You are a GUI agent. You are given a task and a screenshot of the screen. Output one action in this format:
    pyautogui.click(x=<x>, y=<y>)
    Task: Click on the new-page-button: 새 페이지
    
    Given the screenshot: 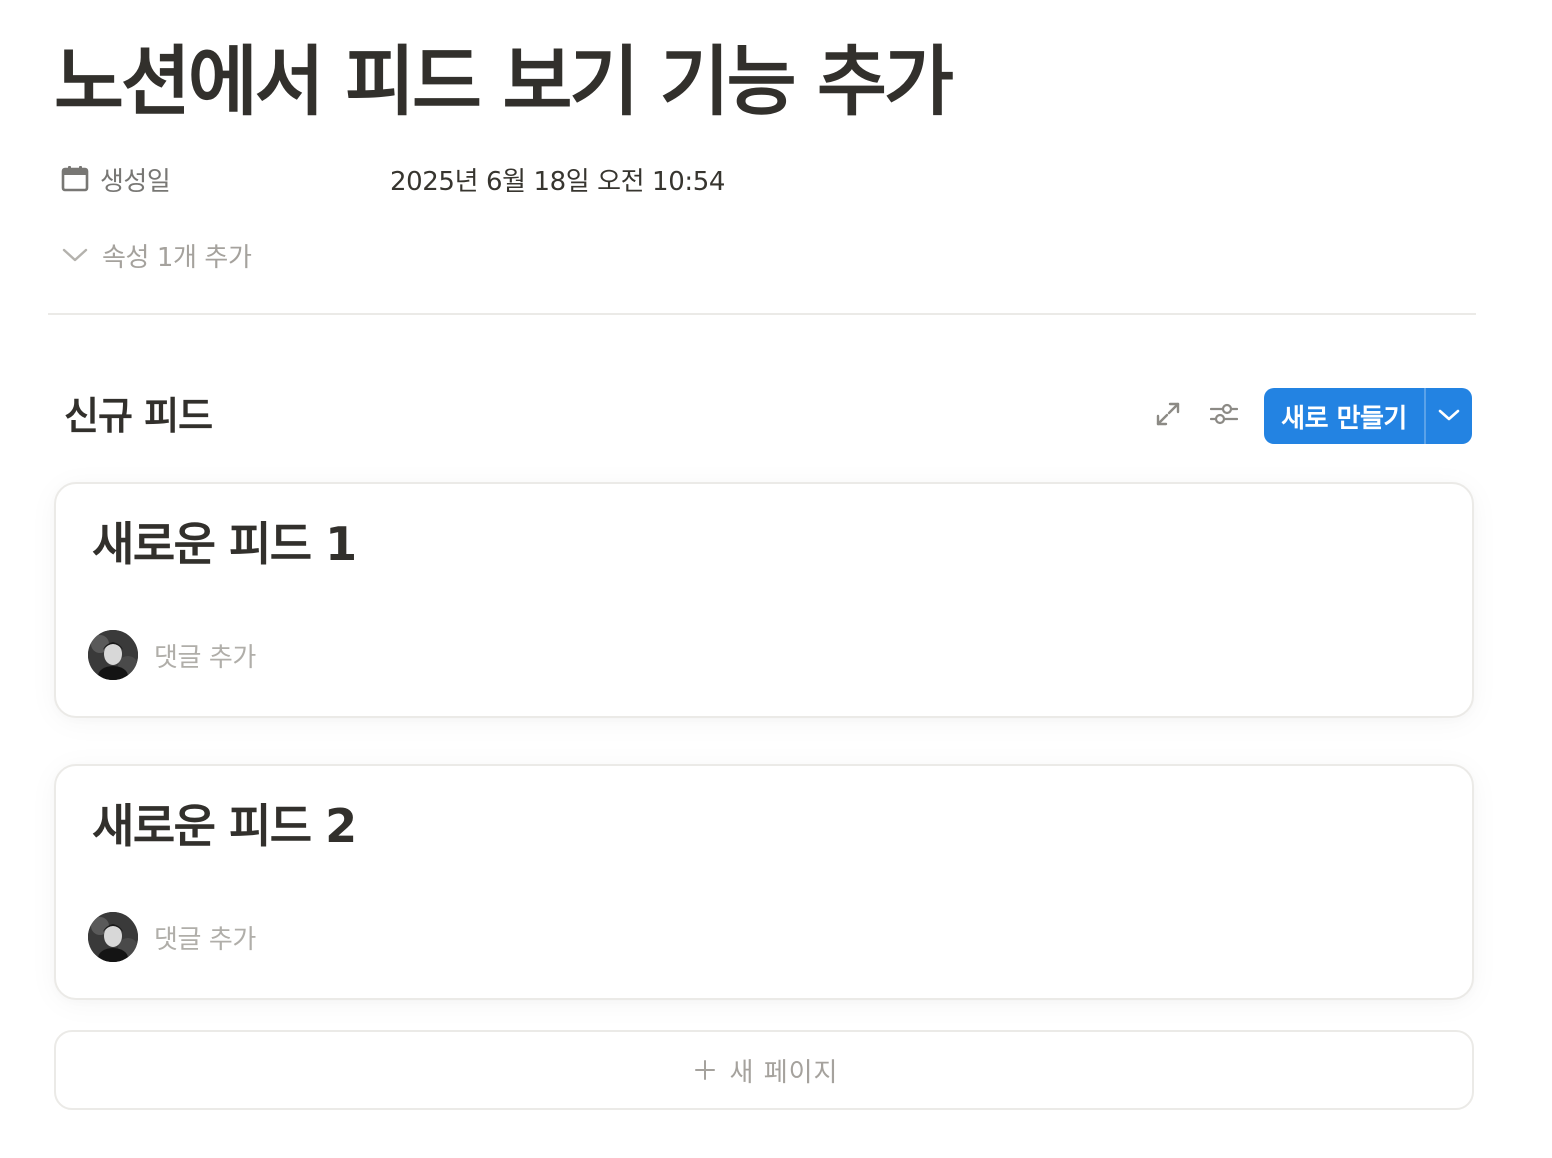 What is the action you would take?
    pyautogui.click(x=764, y=1070)
    